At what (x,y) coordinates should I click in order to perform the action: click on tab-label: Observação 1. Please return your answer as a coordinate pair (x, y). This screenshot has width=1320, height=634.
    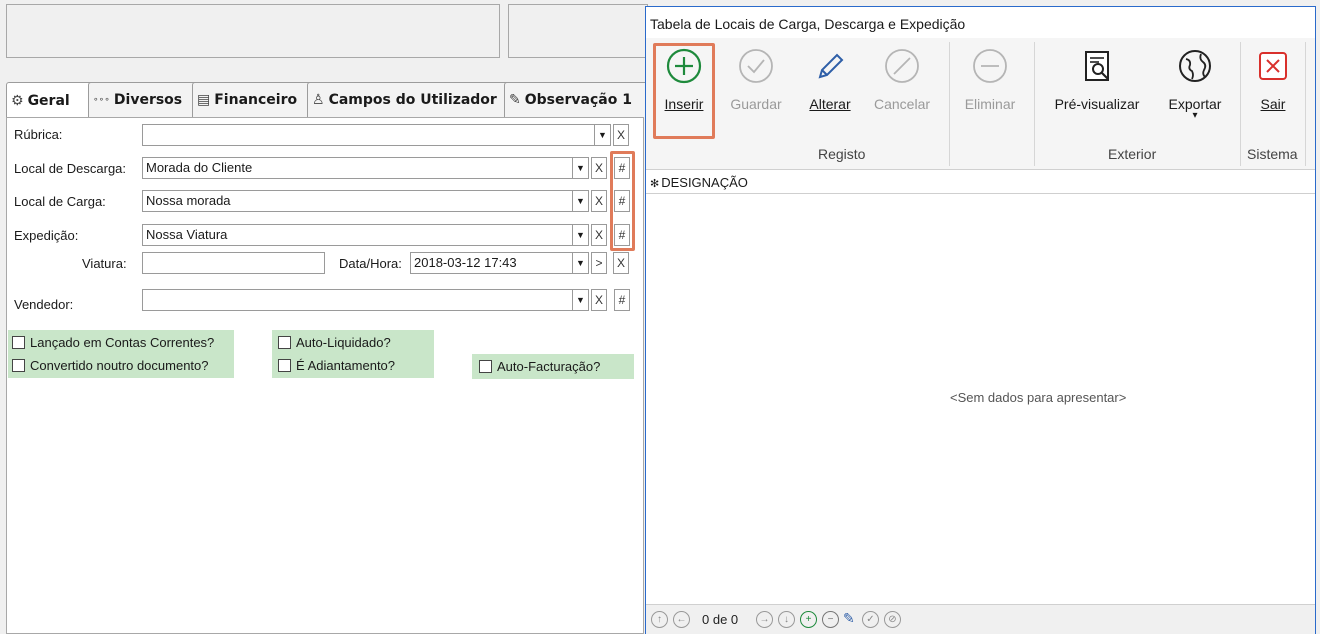
    Looking at the image, I should click on (578, 100).